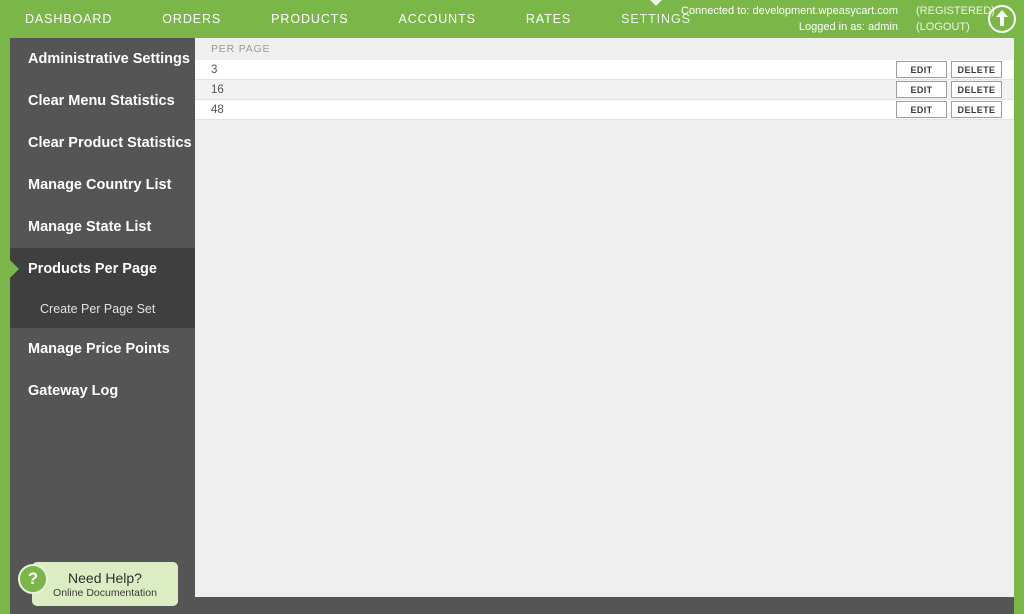 The height and width of the screenshot is (614, 1024). I want to click on nav-item-label: RATES, so click(548, 19).